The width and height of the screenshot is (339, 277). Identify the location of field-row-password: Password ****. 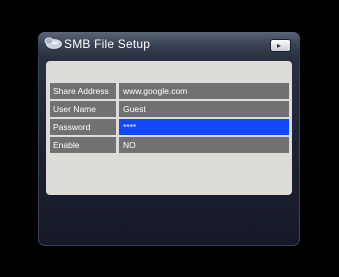
(169, 127).